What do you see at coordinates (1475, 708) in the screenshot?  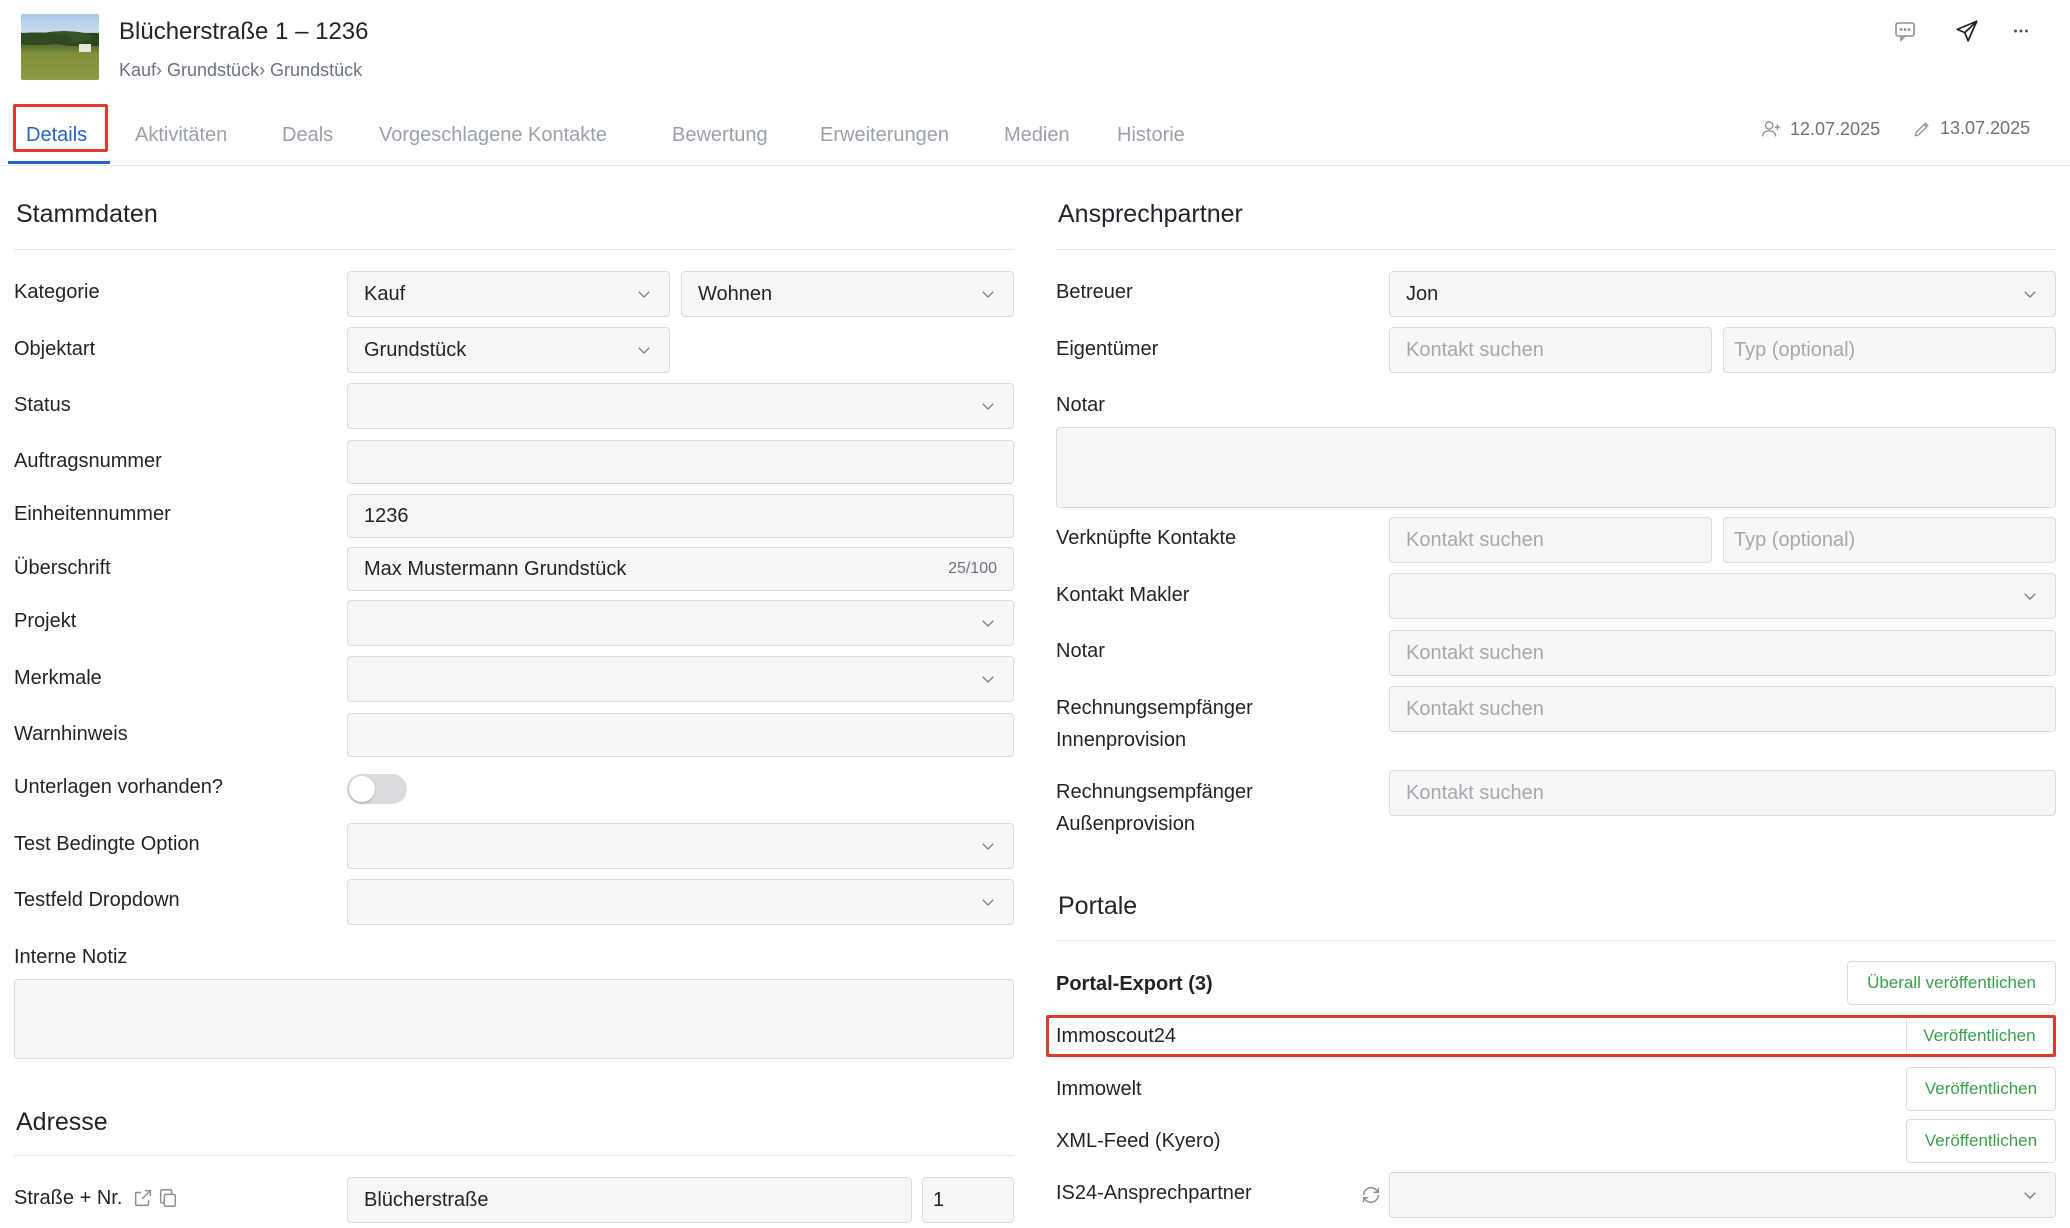 I see `re-innen-placeholder: Kontakt suchen` at bounding box center [1475, 708].